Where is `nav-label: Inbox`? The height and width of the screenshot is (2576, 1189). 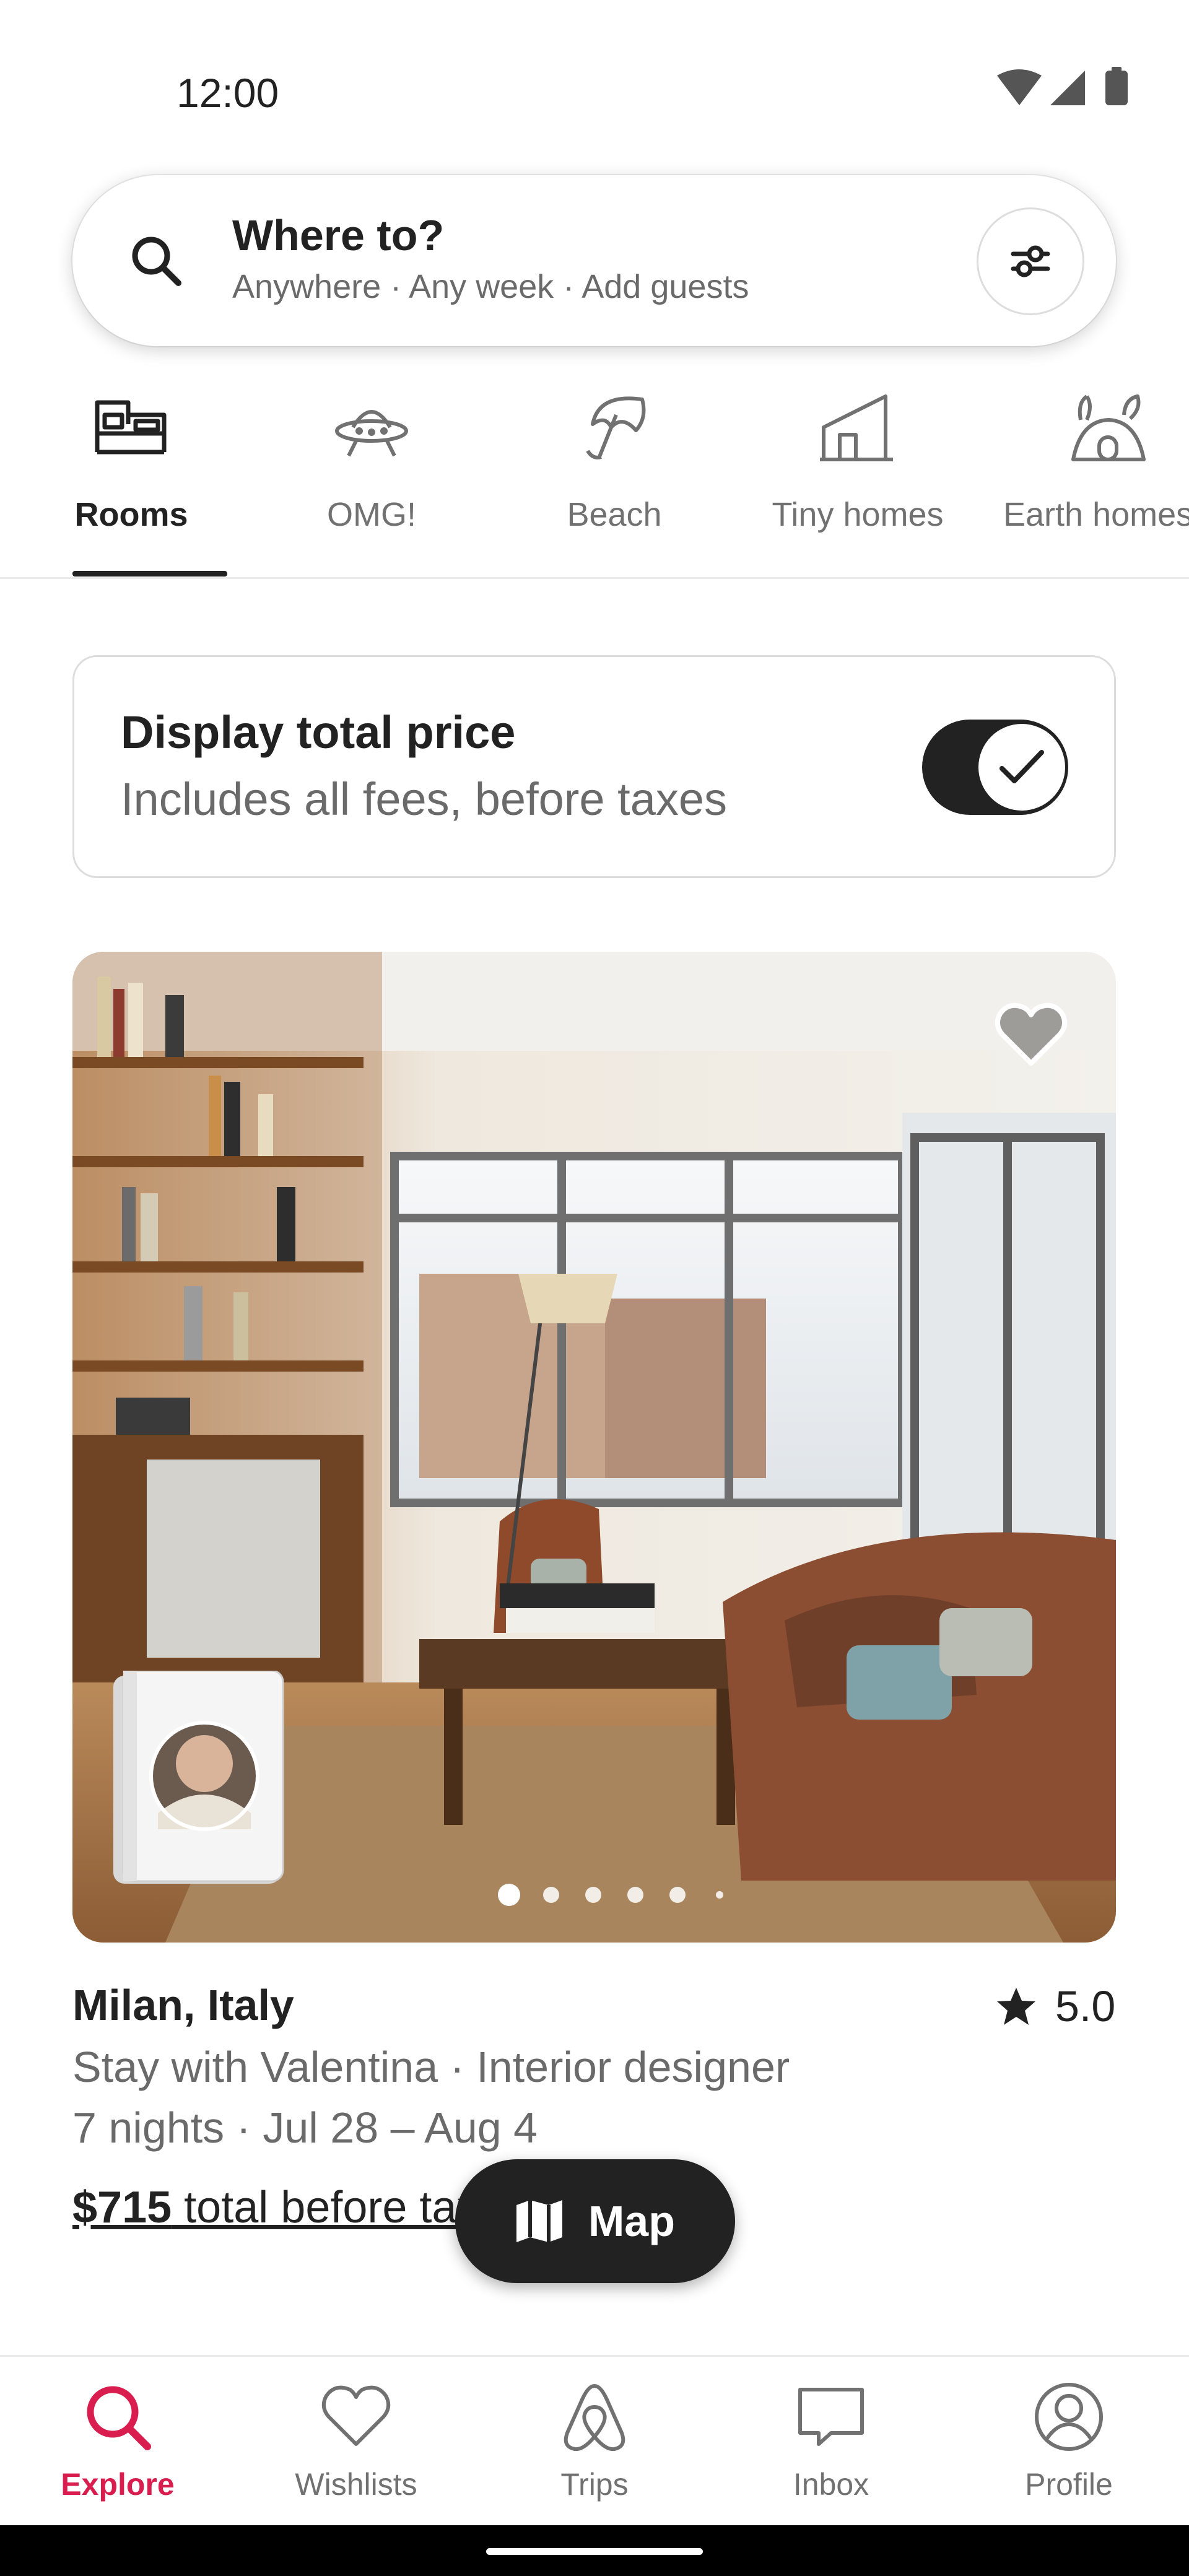 nav-label: Inbox is located at coordinates (831, 2484).